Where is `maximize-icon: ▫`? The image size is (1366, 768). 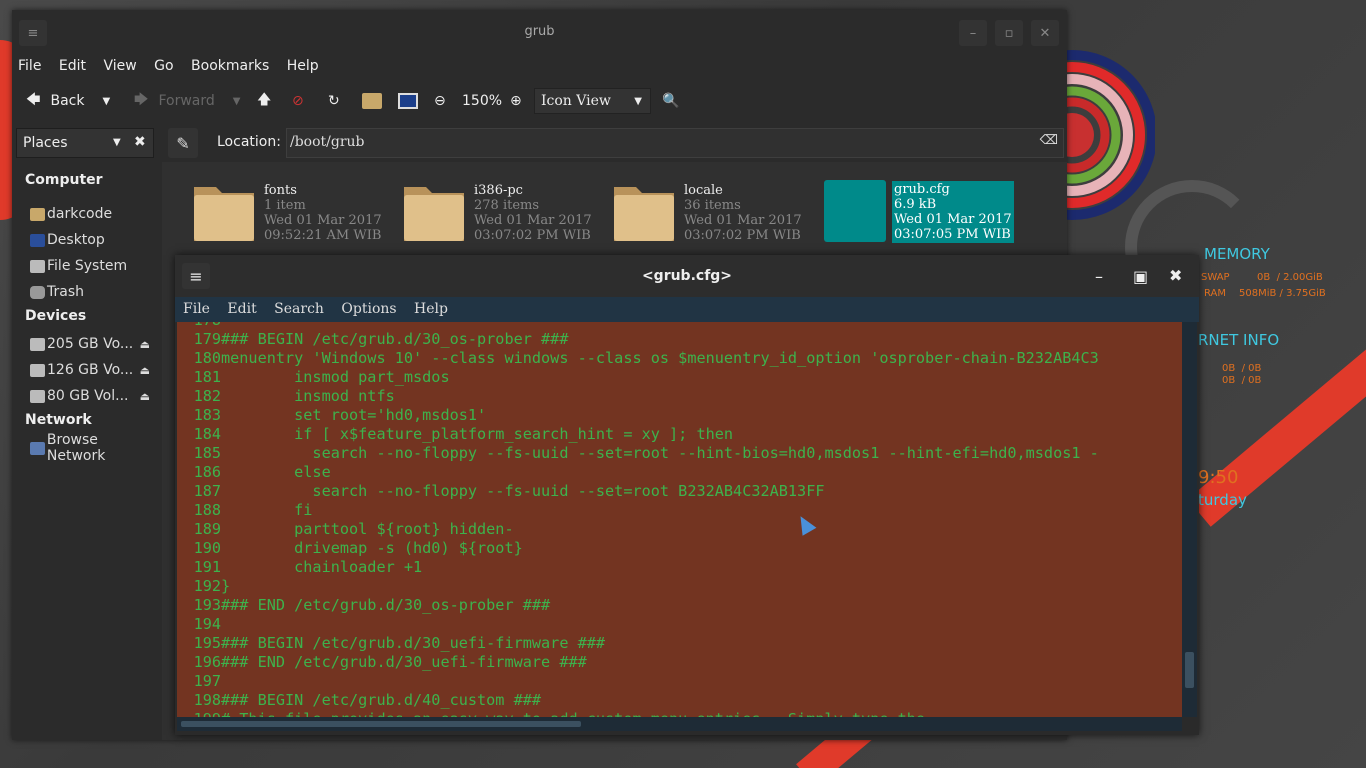 maximize-icon: ▫ is located at coordinates (1009, 33).